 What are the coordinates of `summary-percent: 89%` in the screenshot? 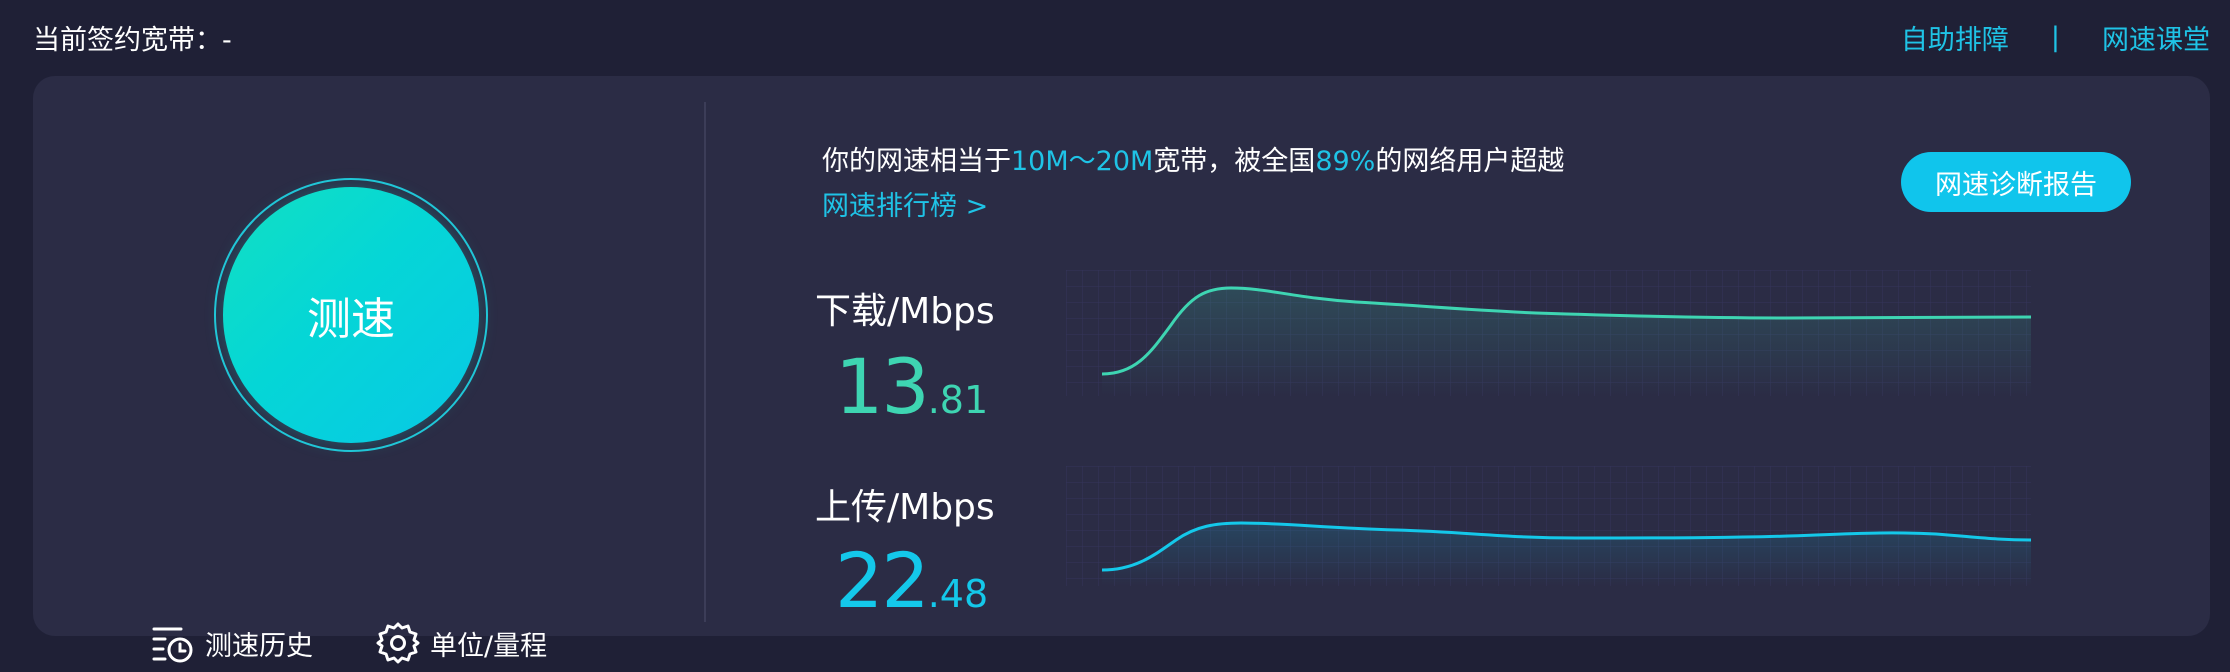 It's located at (1345, 161).